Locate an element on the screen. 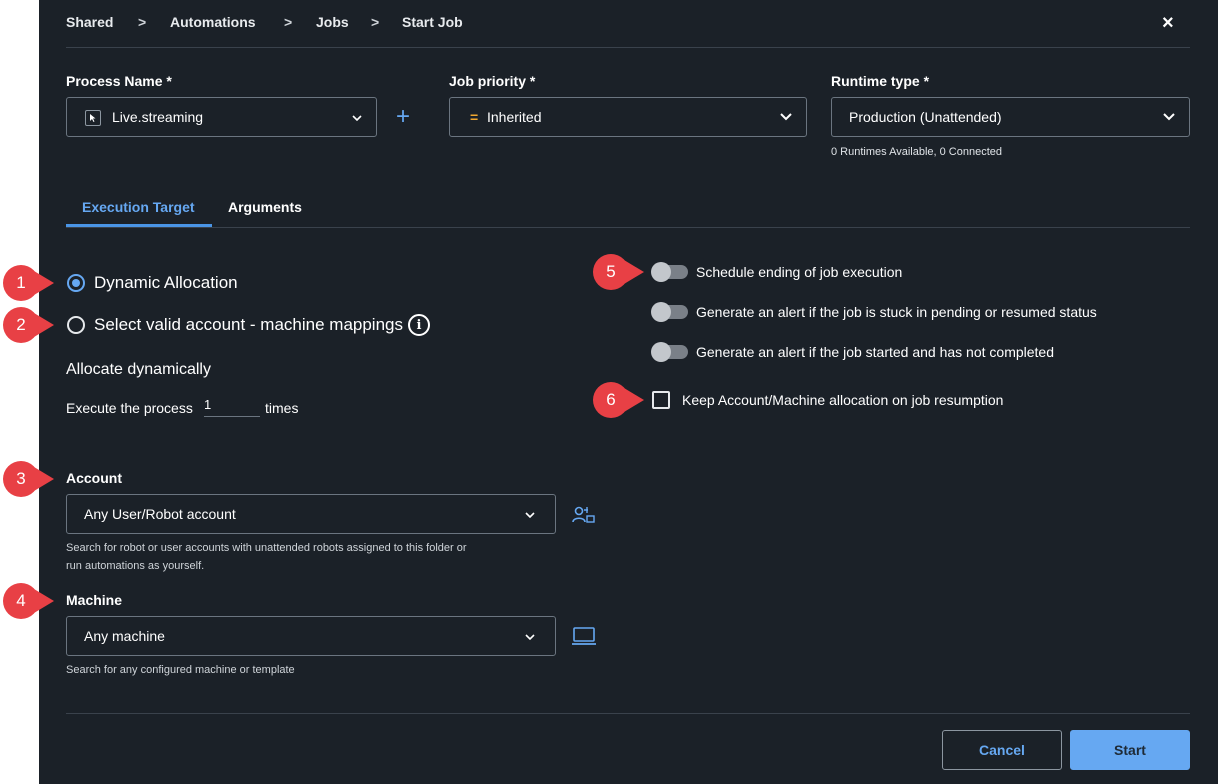 The width and height of the screenshot is (1218, 784). callout-number: 2 is located at coordinates (21, 324).